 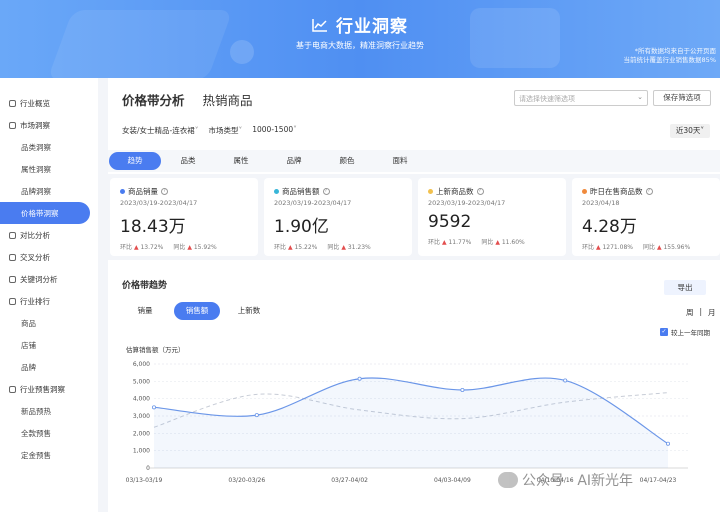 I want to click on tab-hot-products: 热销商品, so click(x=228, y=99).